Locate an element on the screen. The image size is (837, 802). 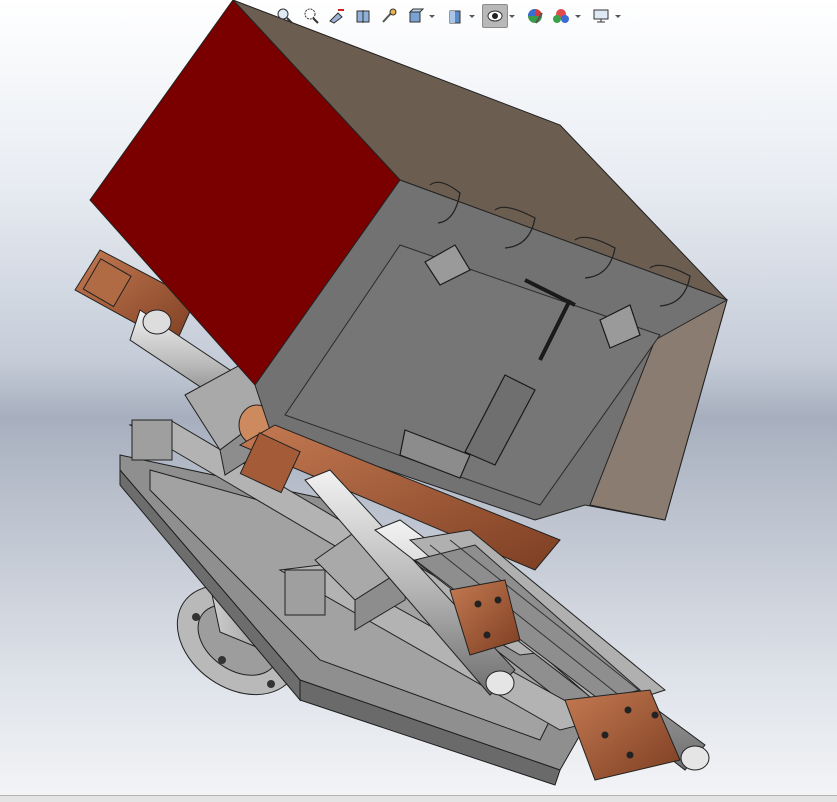
edit-appearance-button is located at coordinates (535, 16).